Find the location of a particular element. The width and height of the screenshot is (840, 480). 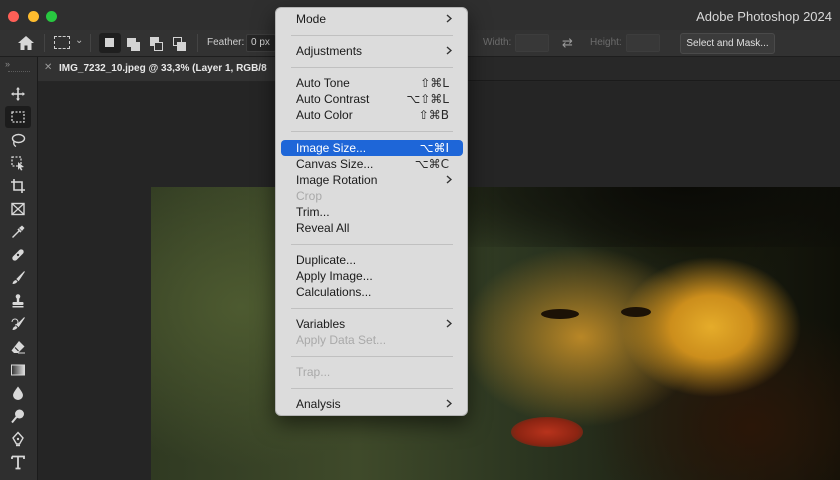

rectangular-marquee-icon is located at coordinates (18, 117).